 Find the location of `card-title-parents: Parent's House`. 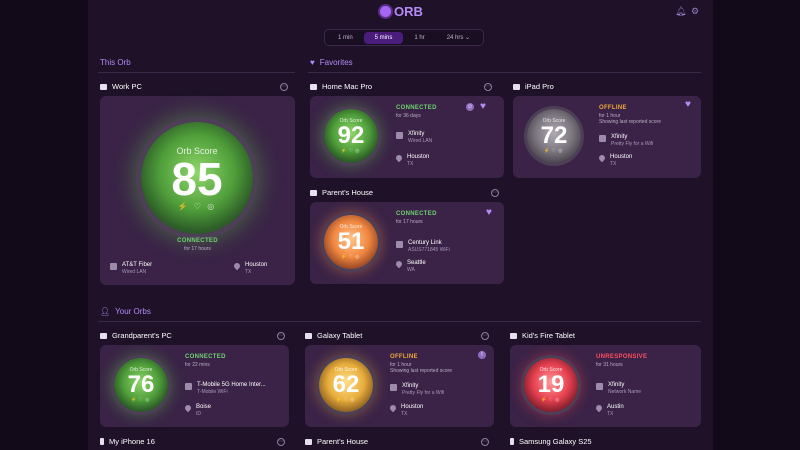

card-title-parents: Parent's House is located at coordinates (341, 192).